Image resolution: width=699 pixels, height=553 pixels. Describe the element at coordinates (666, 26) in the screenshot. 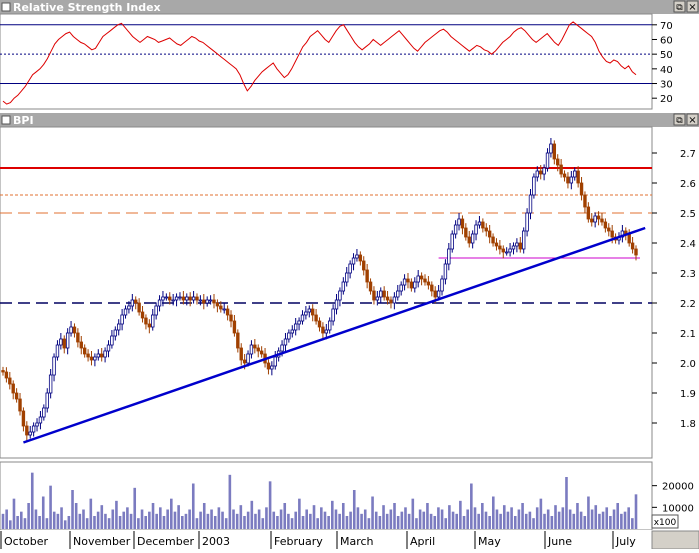

I see `rsi-tick-label: 70` at that location.